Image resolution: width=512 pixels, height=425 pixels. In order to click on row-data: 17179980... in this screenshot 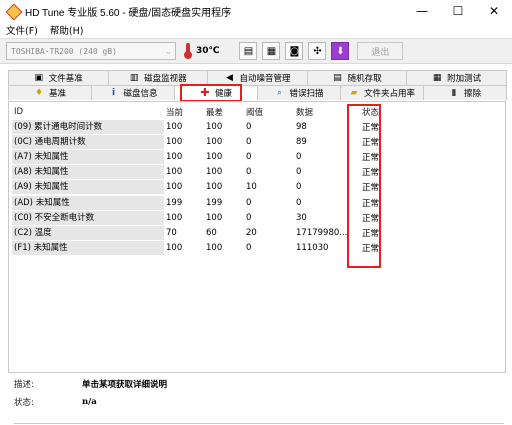, I will do `click(322, 232)`.